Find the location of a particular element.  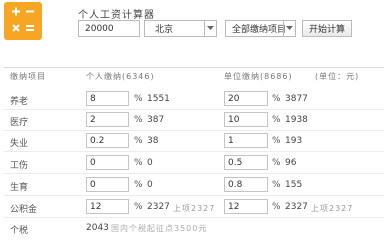

company-amount: 1938 is located at coordinates (296, 120).